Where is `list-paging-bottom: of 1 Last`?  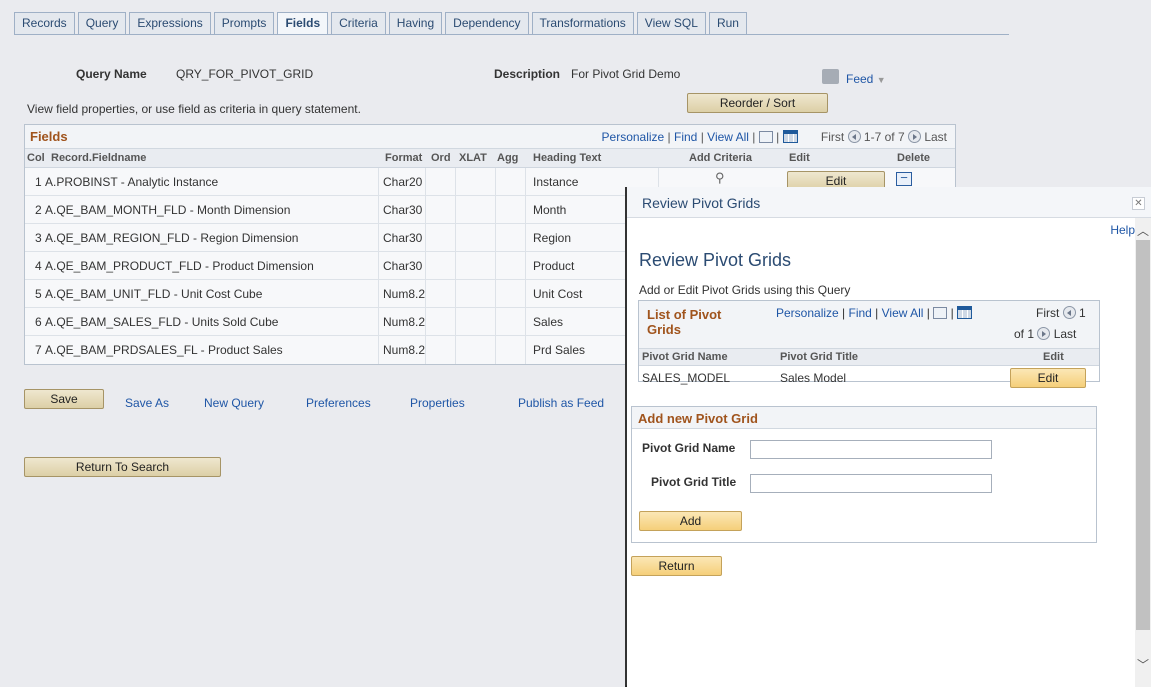
list-paging-bottom: of 1 Last is located at coordinates (1045, 334).